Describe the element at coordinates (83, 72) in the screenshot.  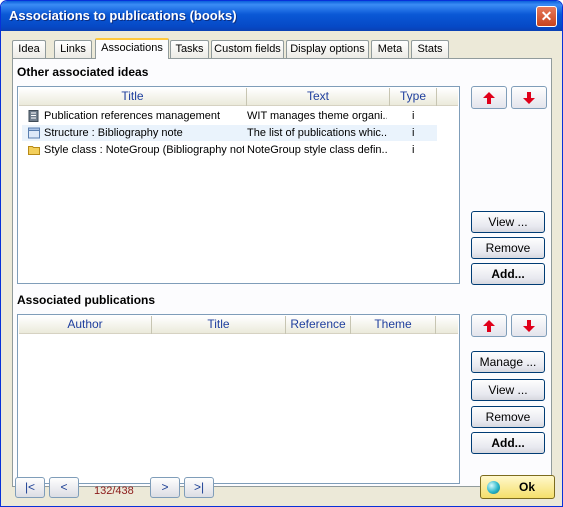
I see `ideas-section-label: Other associated ideas` at that location.